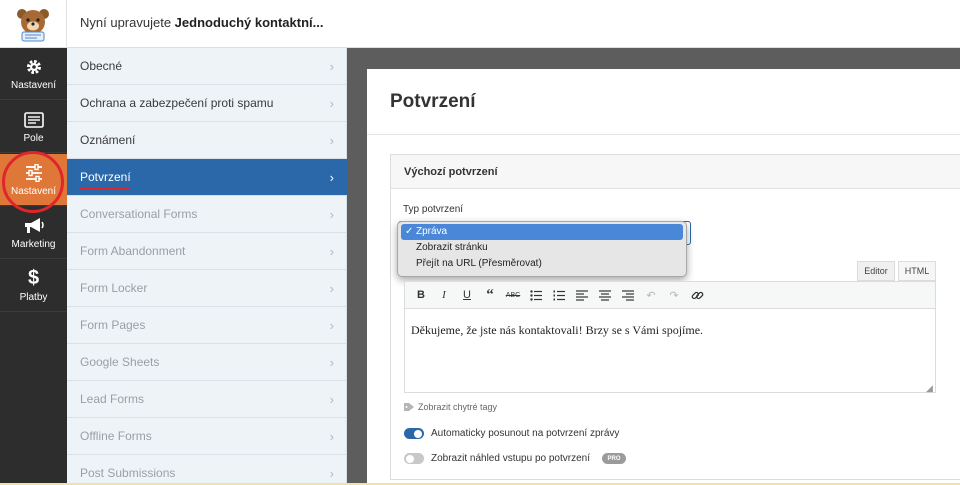 The image size is (960, 485). I want to click on underline-icon: U, so click(467, 295).